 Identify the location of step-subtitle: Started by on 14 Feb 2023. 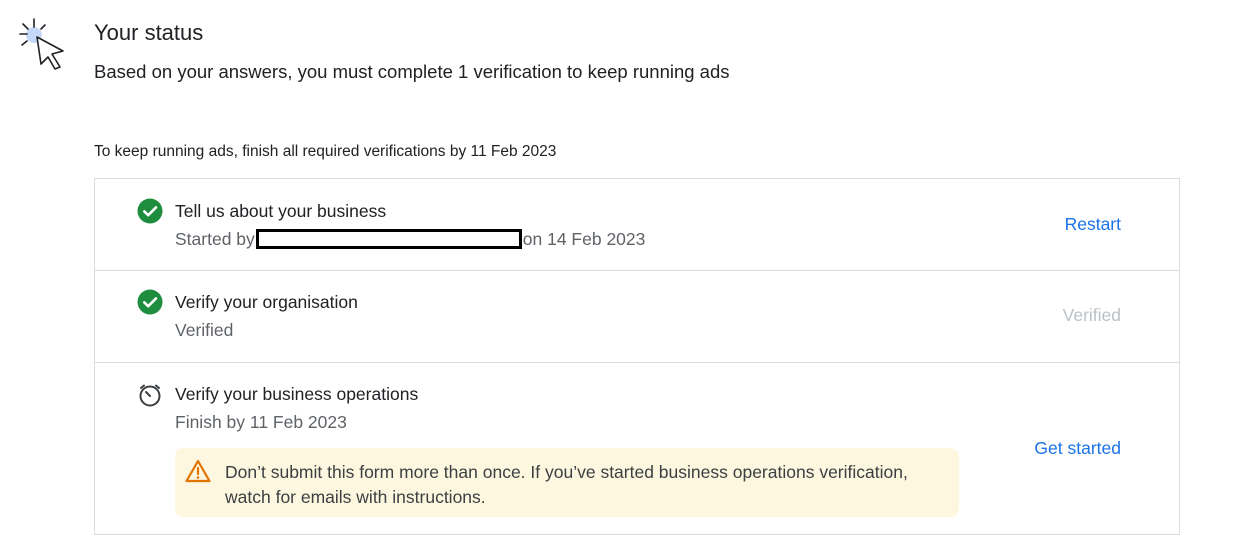
(410, 239).